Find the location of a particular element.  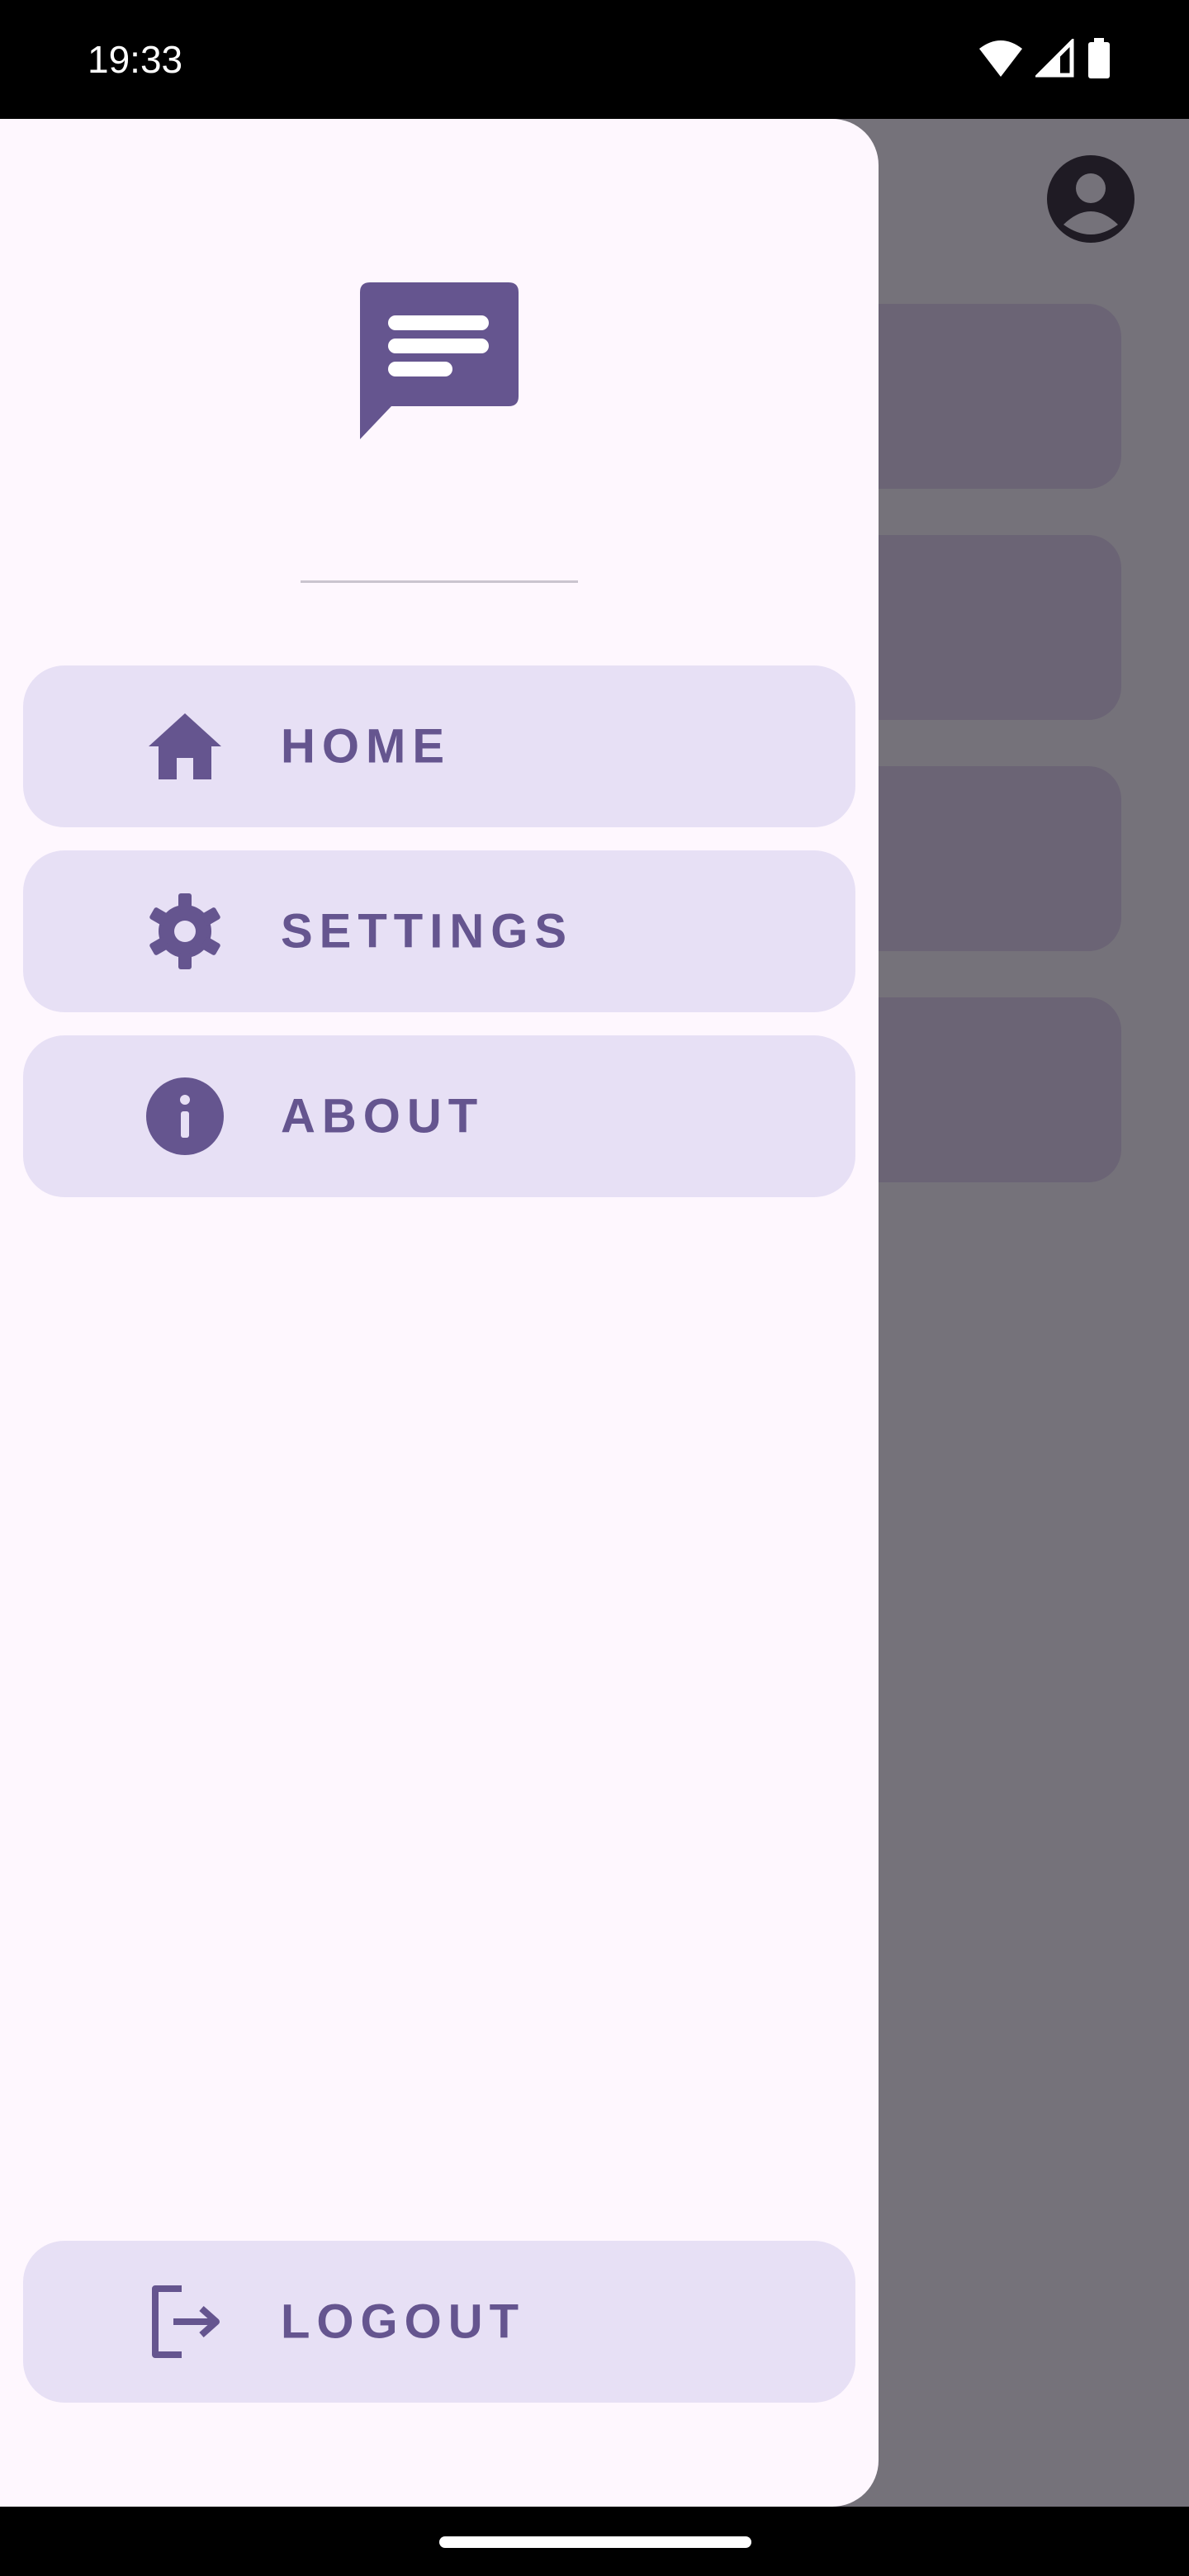

system-navigation-bar is located at coordinates (594, 2541).